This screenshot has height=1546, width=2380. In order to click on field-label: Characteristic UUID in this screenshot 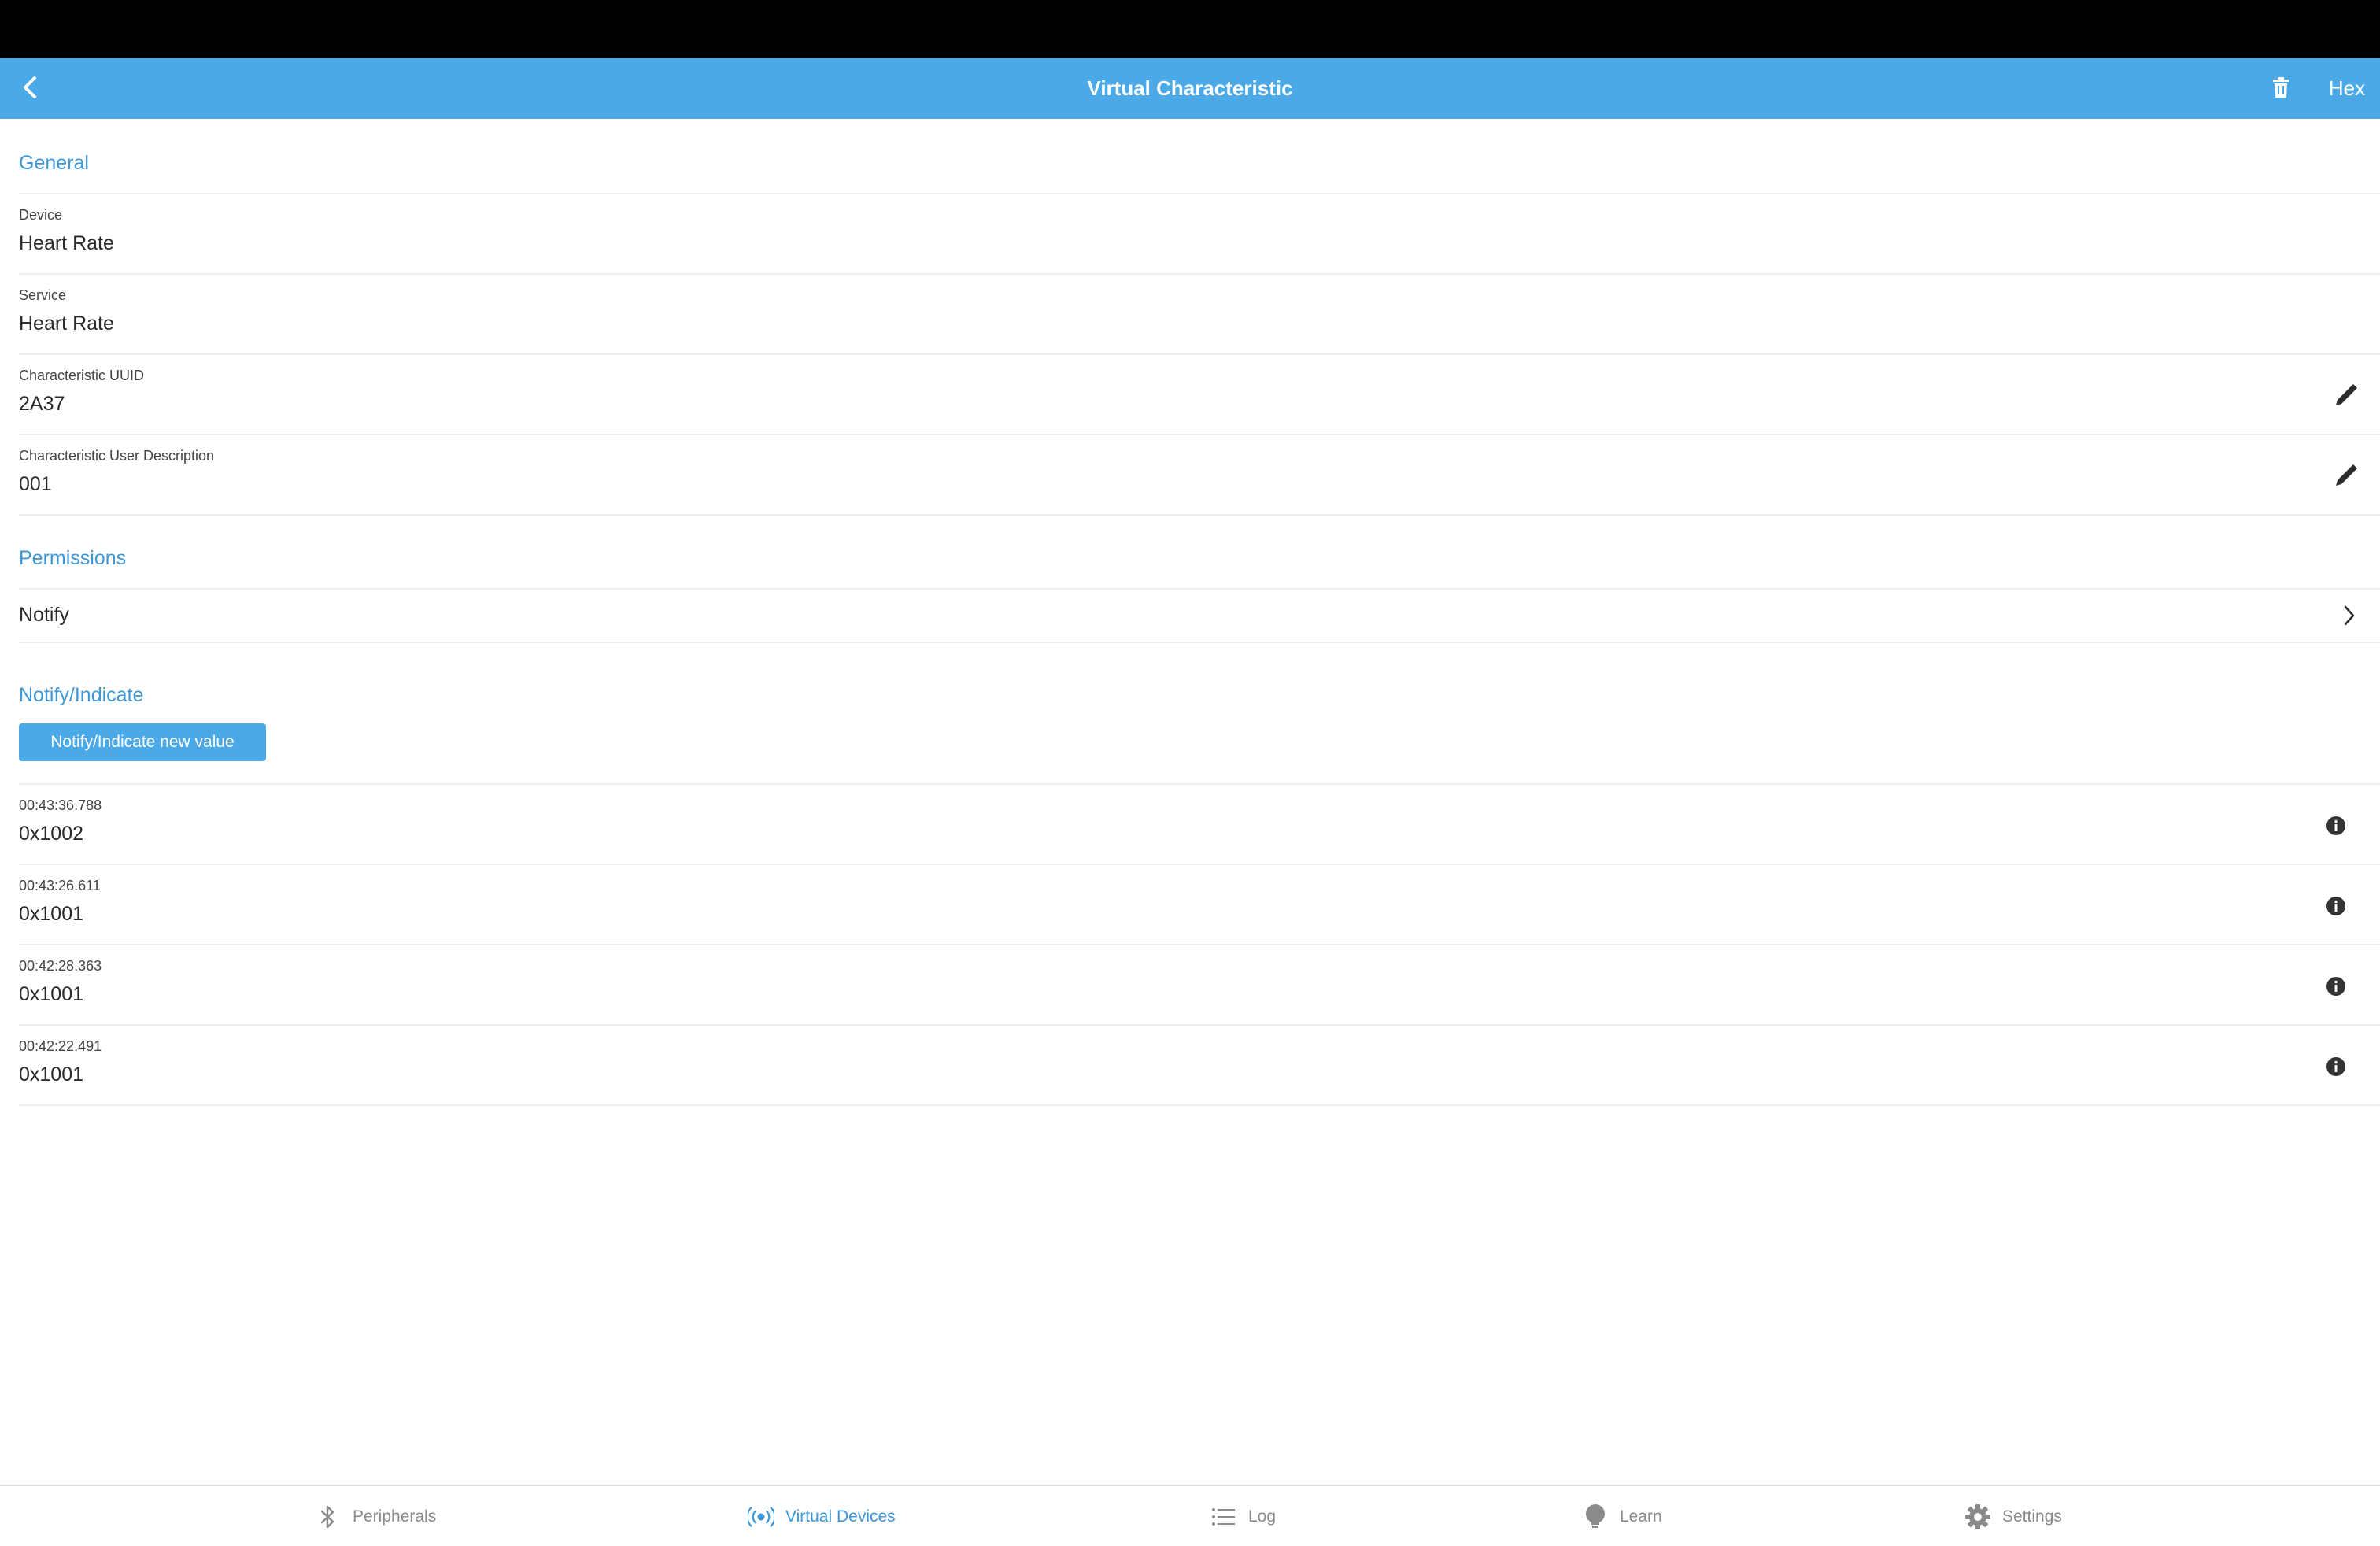, I will do `click(82, 375)`.